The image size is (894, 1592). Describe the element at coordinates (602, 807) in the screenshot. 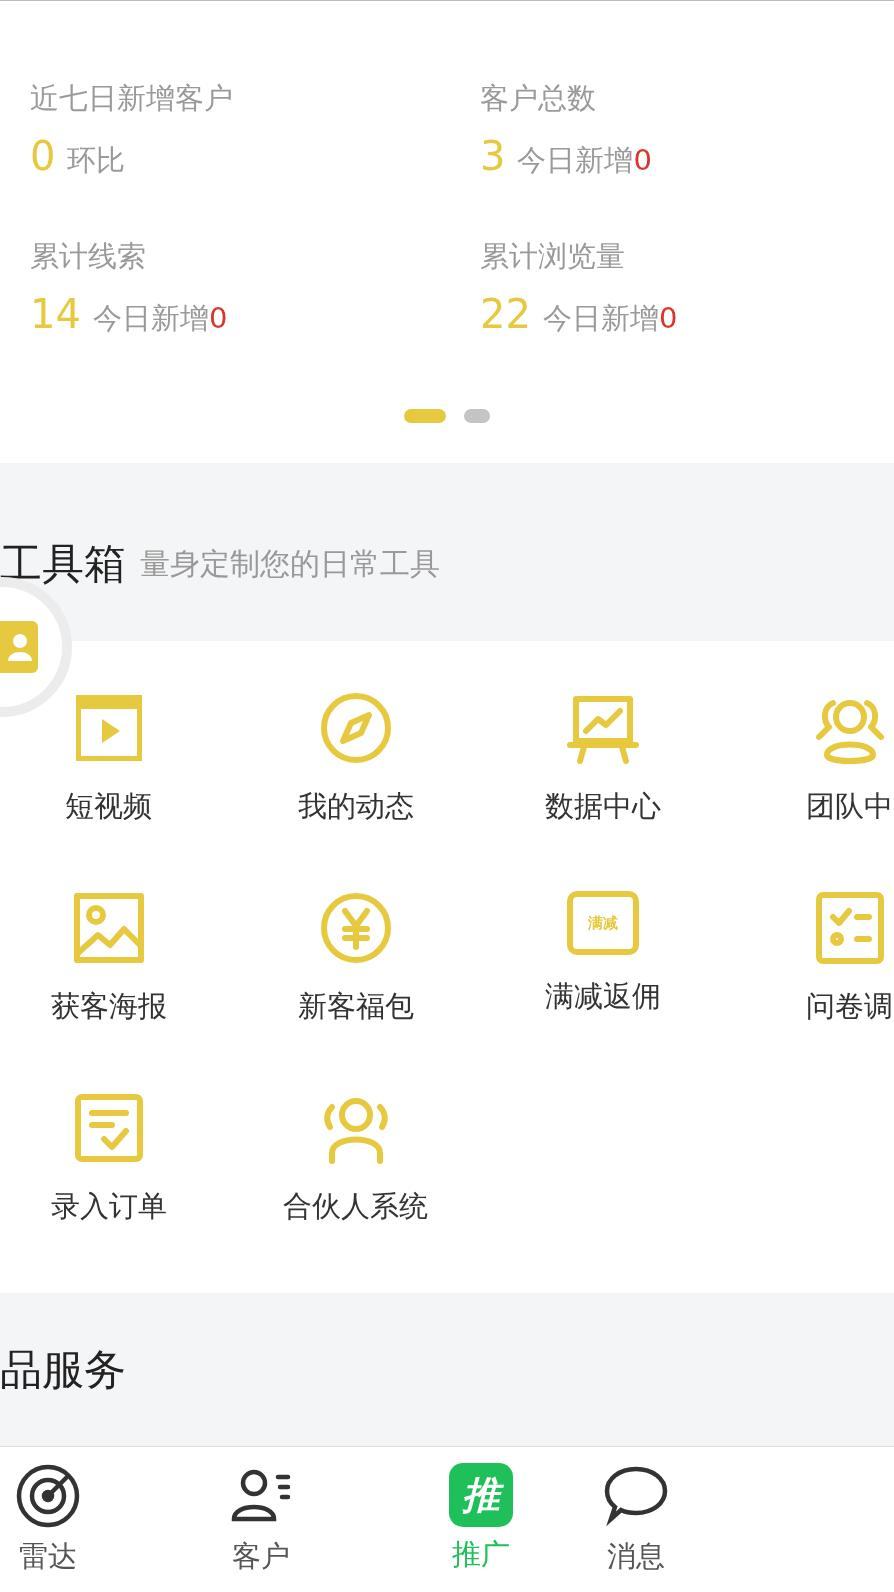

I see `tool-label: 数据中心` at that location.